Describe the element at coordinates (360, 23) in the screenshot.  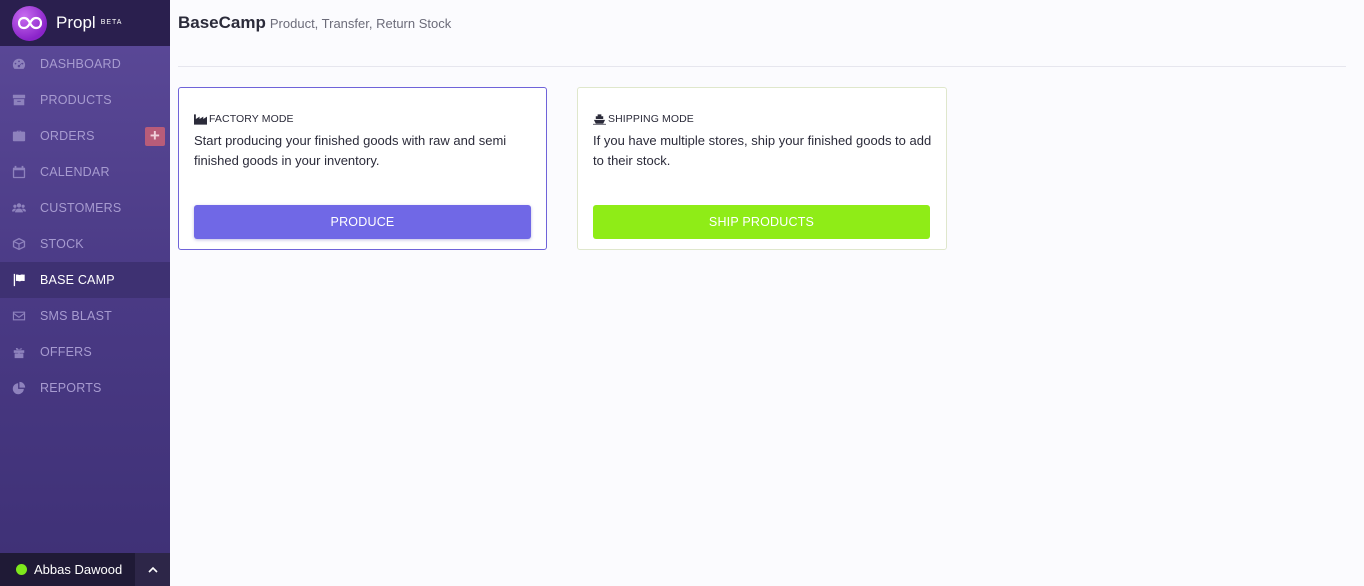
I see `page-subtitle: Product, Transfer, Return Stock` at that location.